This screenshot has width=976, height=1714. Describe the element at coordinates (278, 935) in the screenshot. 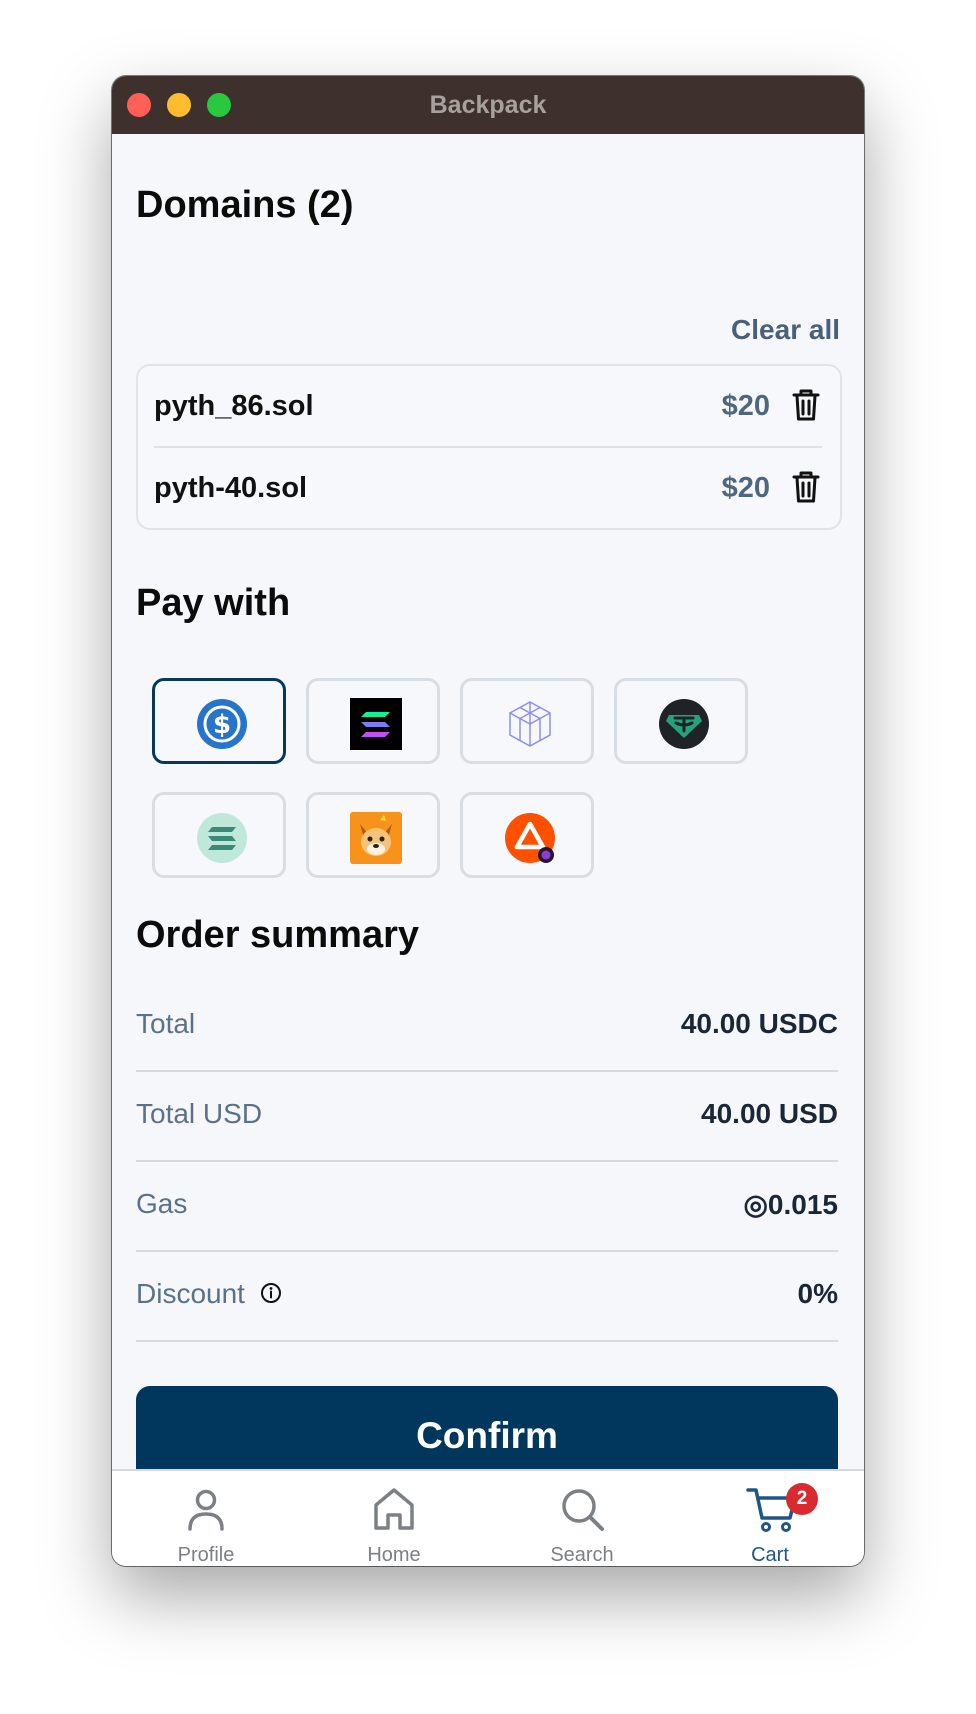

I see `order-summary-heading: Order summary` at that location.